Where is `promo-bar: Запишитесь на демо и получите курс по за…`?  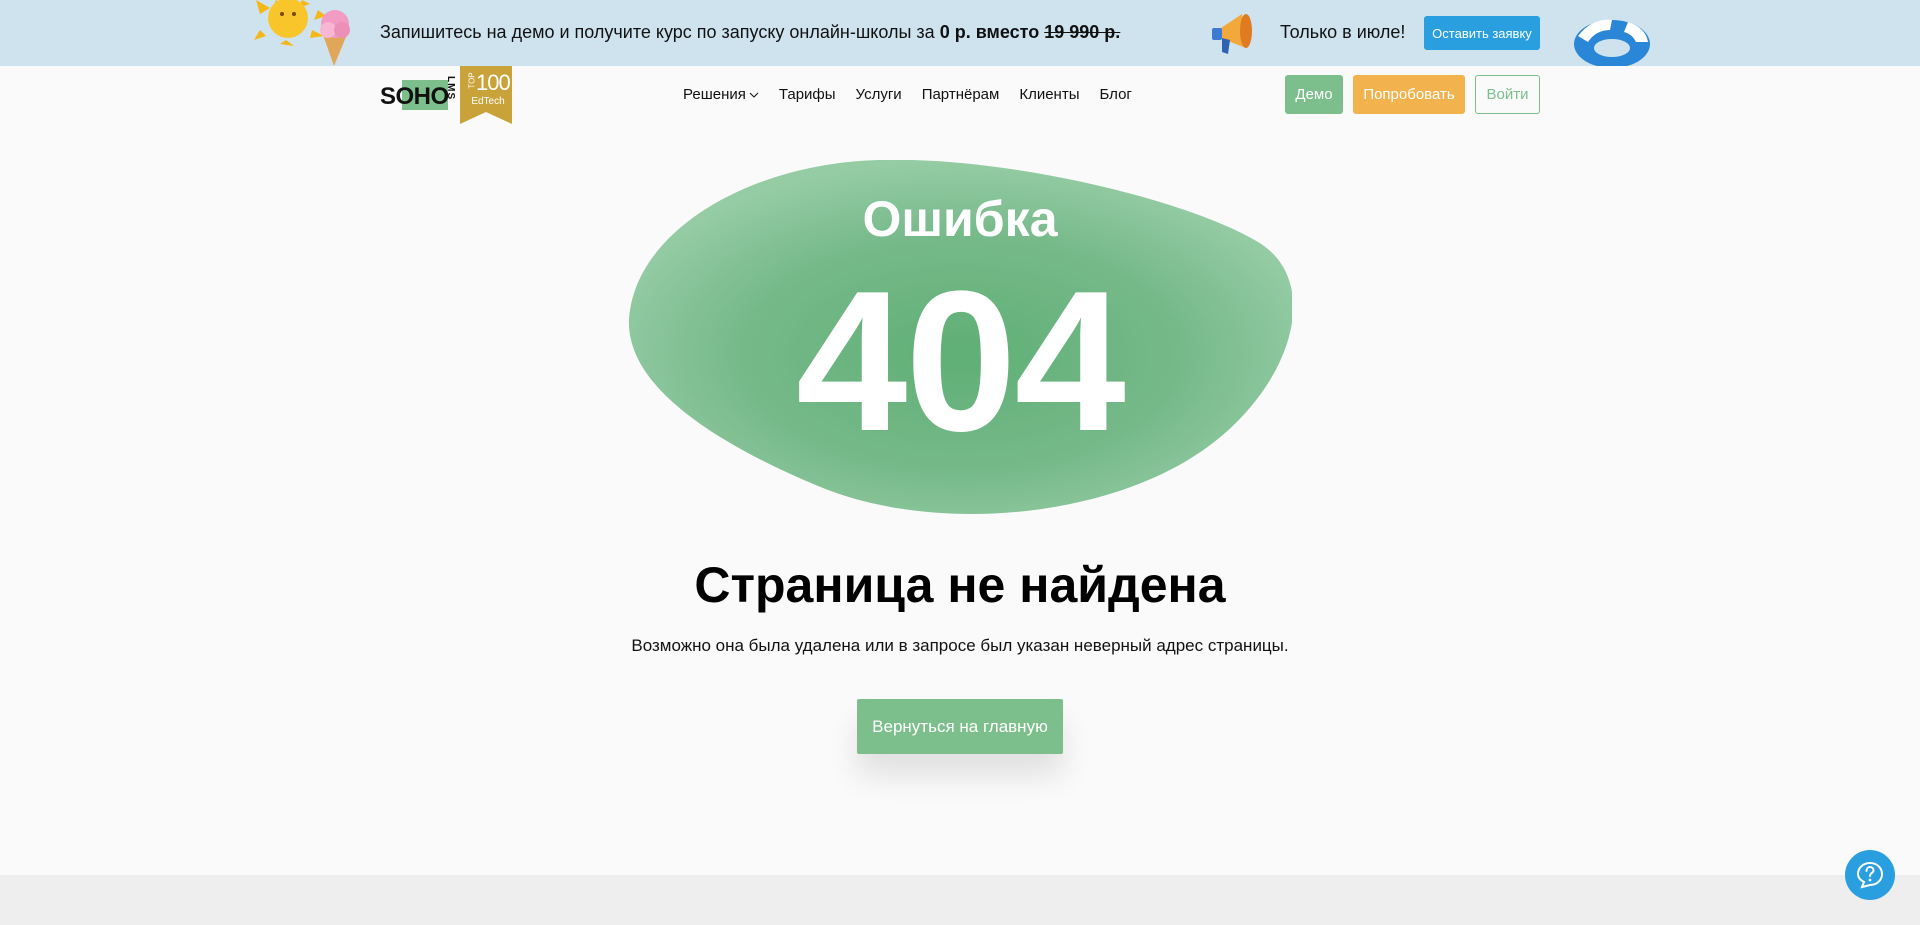
promo-bar: Запишитесь на демо и получите курс по за… is located at coordinates (960, 33).